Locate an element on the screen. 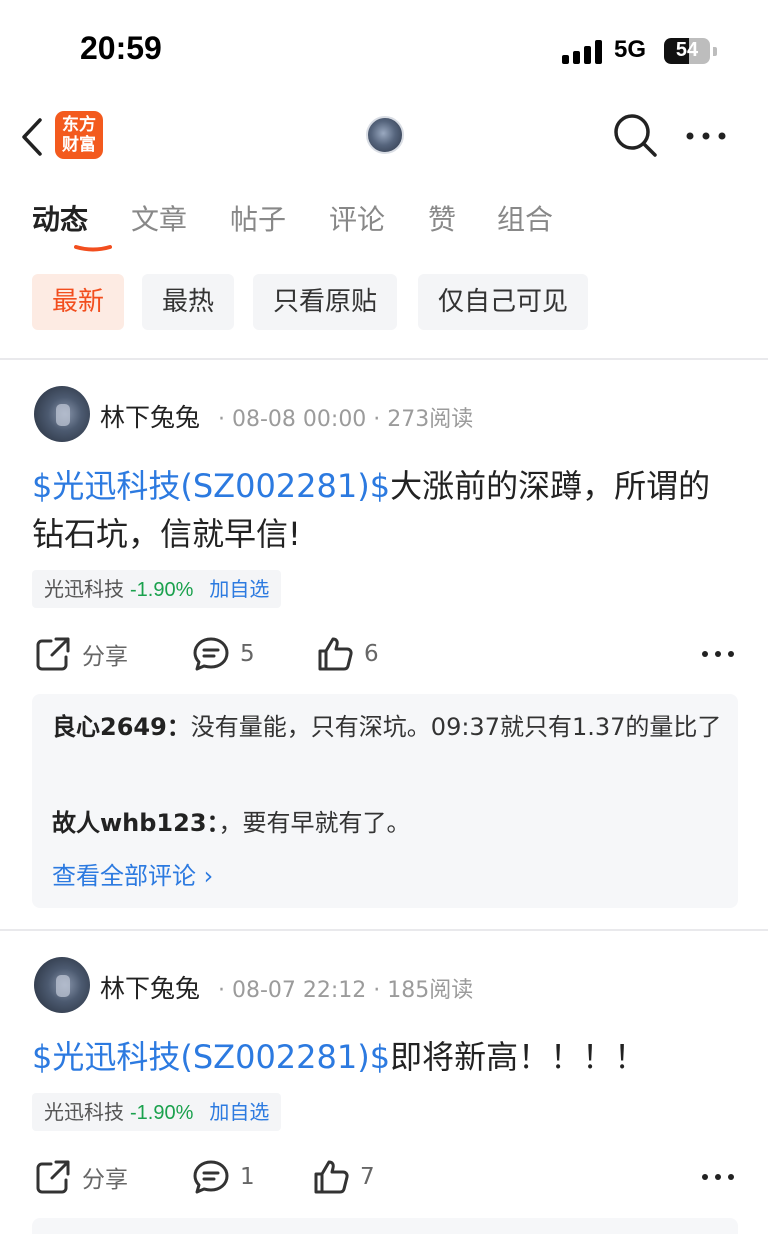 The height and width of the screenshot is (1234, 768). back-button is located at coordinates (32, 137).